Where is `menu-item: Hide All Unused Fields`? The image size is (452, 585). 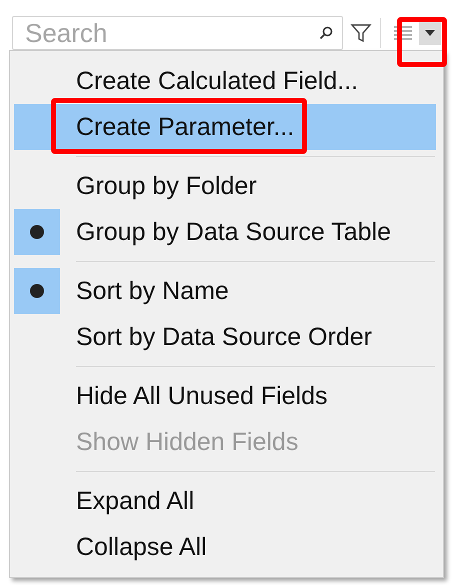 menu-item: Hide All Unused Fields is located at coordinates (225, 396).